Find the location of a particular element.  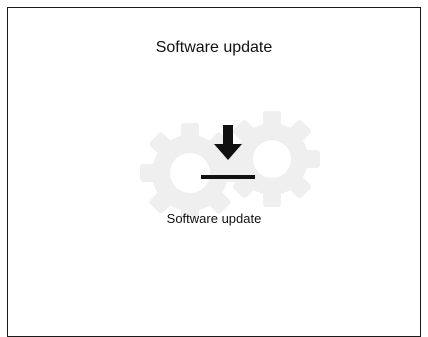

download-icon is located at coordinates (228, 152).